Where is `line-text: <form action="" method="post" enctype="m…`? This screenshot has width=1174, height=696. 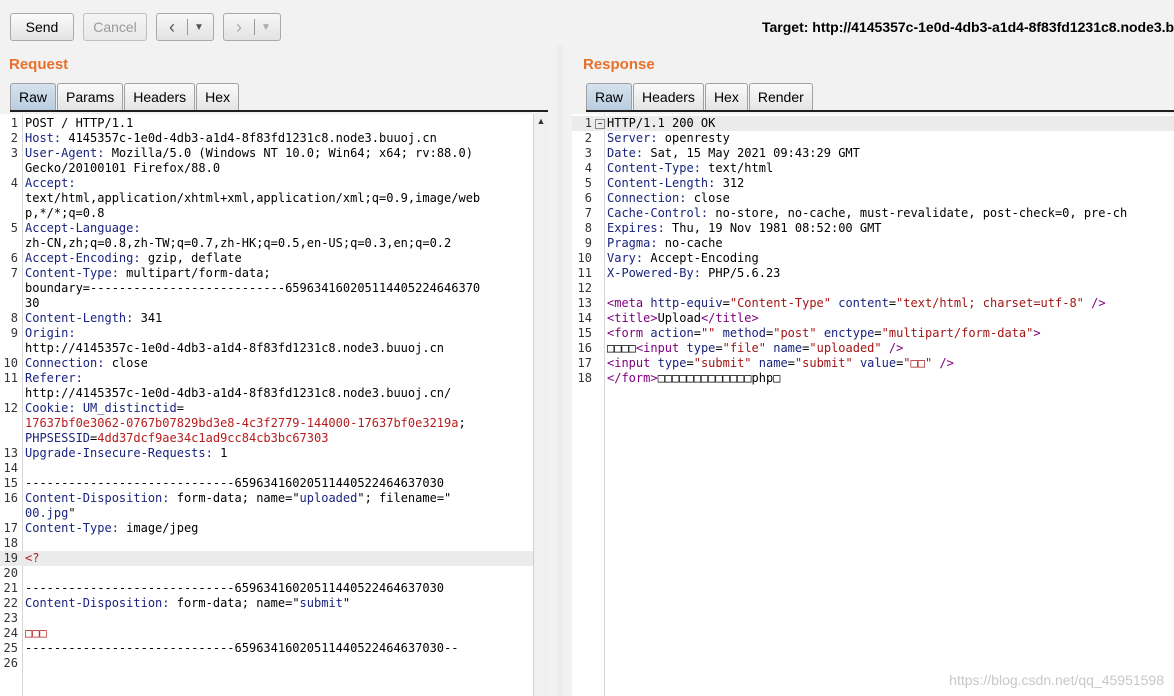
line-text: <form action="" method="post" enctype="m… is located at coordinates (824, 333).